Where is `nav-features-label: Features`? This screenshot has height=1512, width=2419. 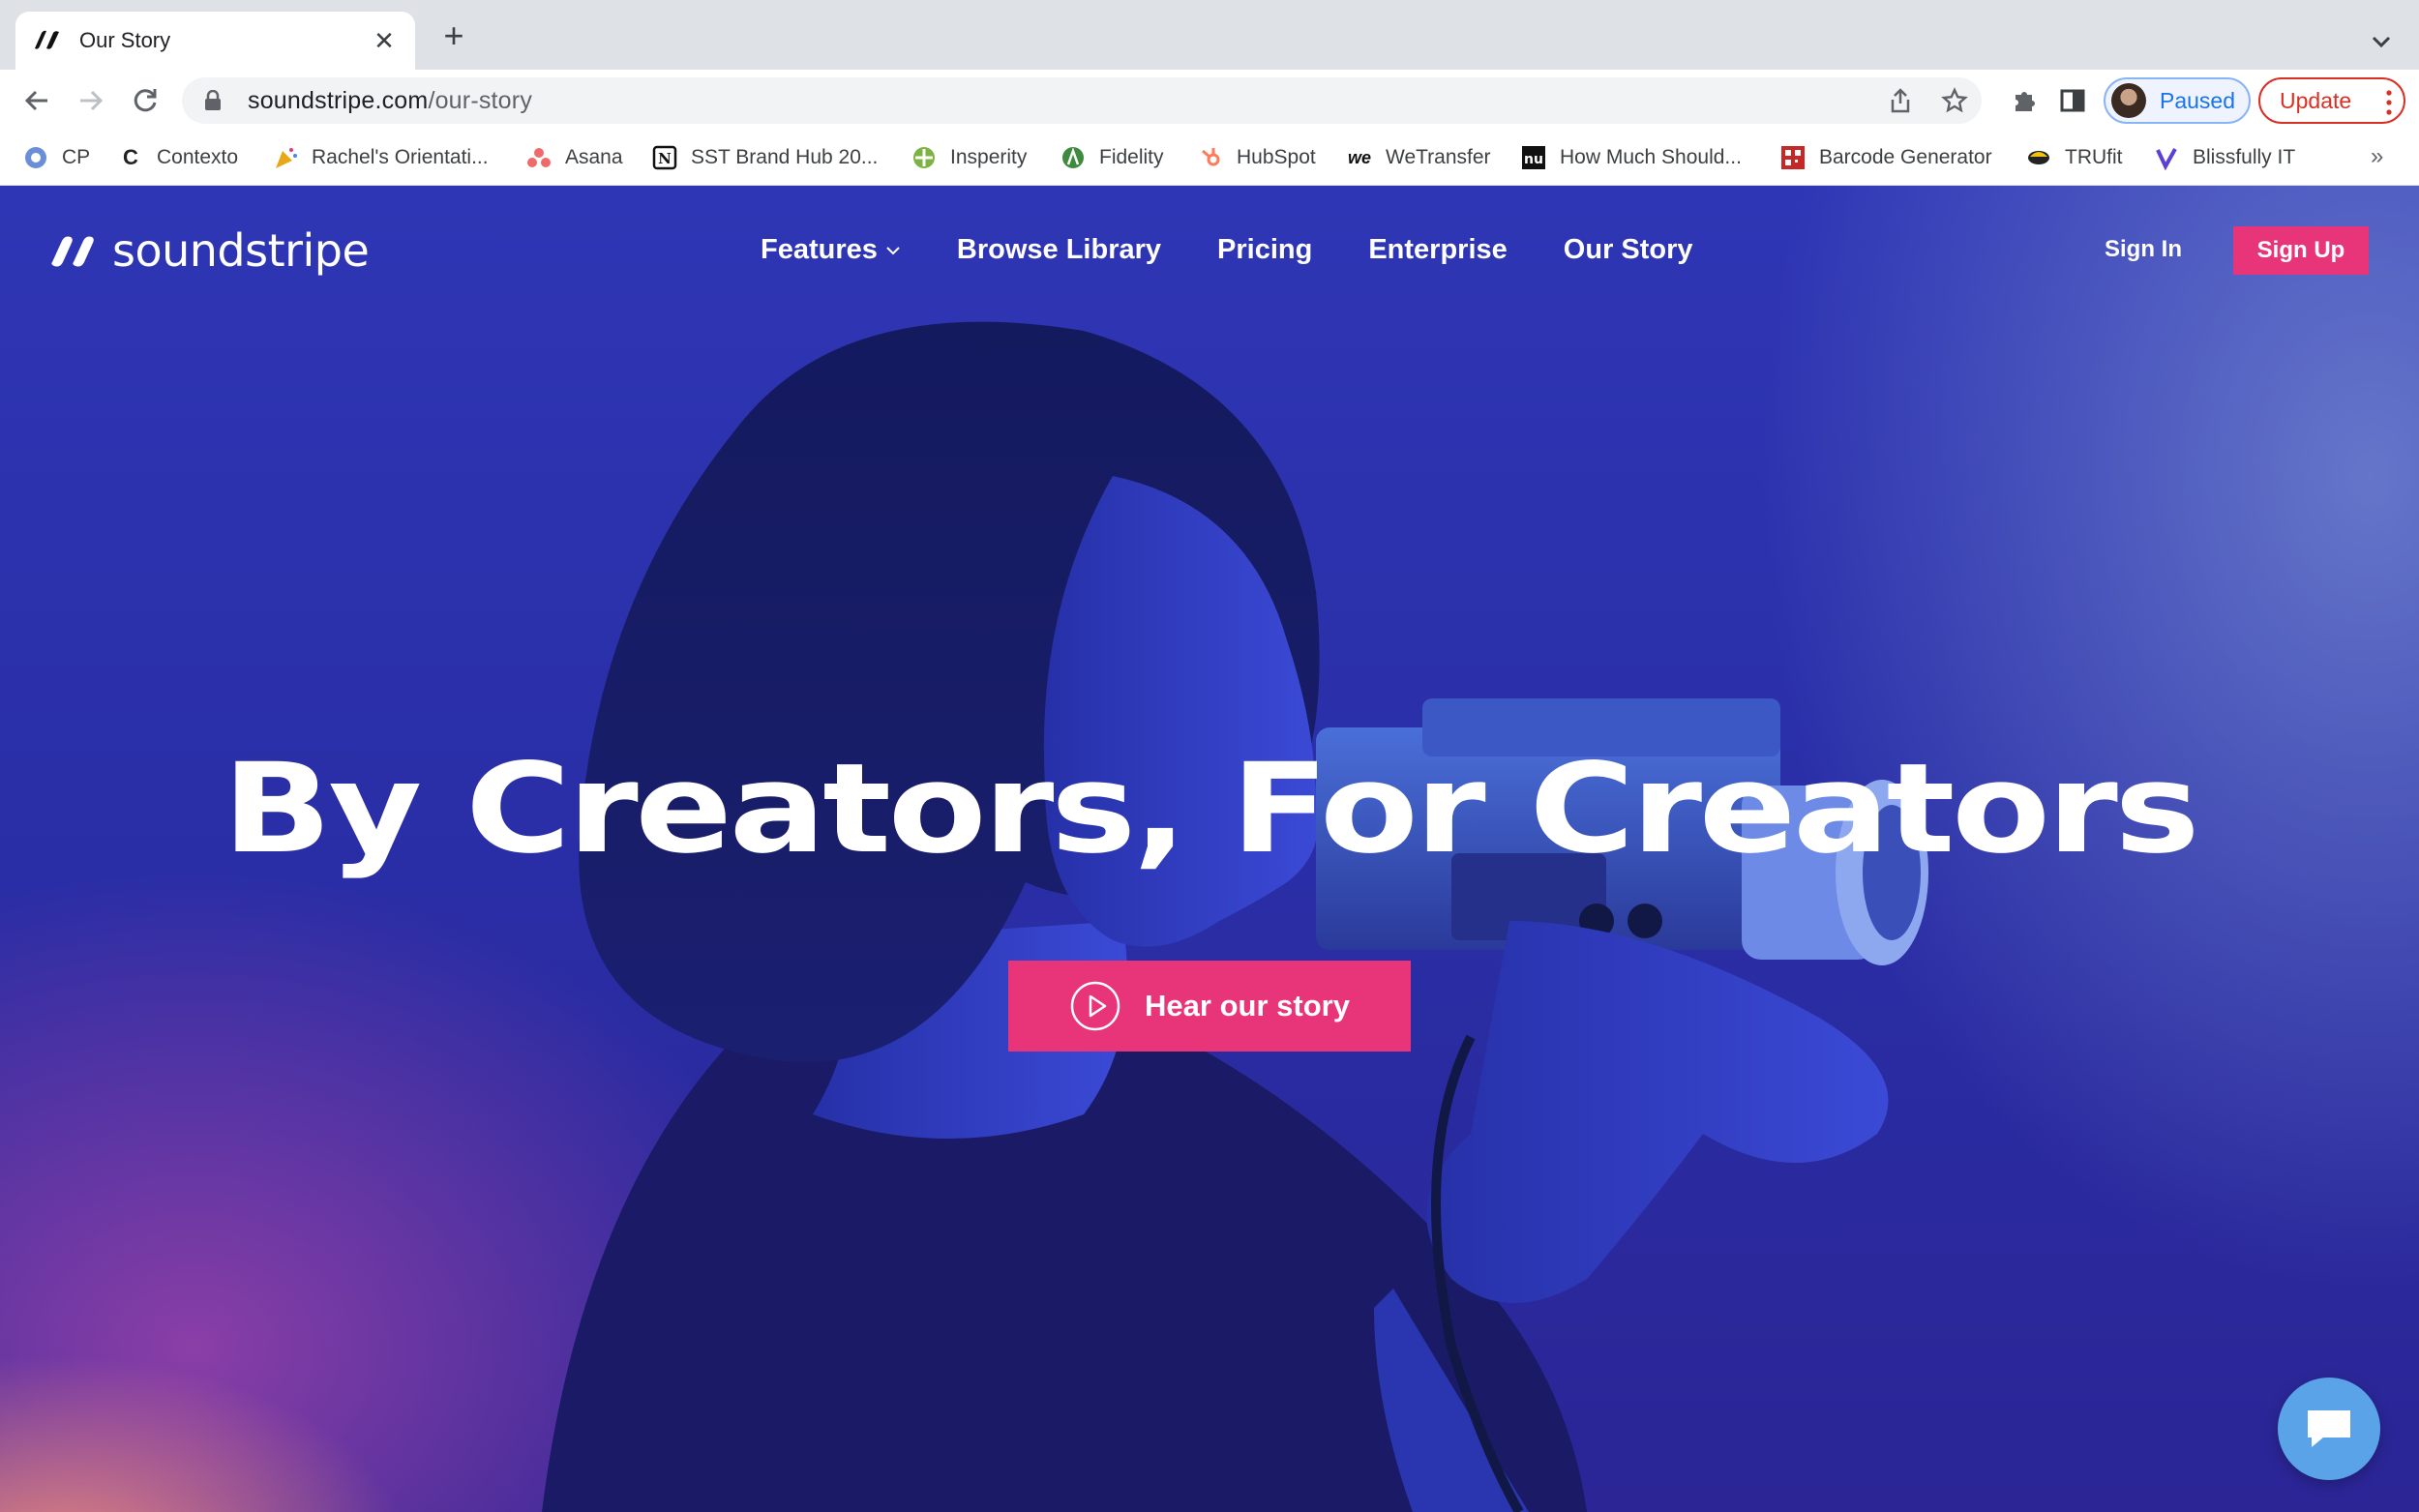
nav-features-label: Features is located at coordinates (820, 250).